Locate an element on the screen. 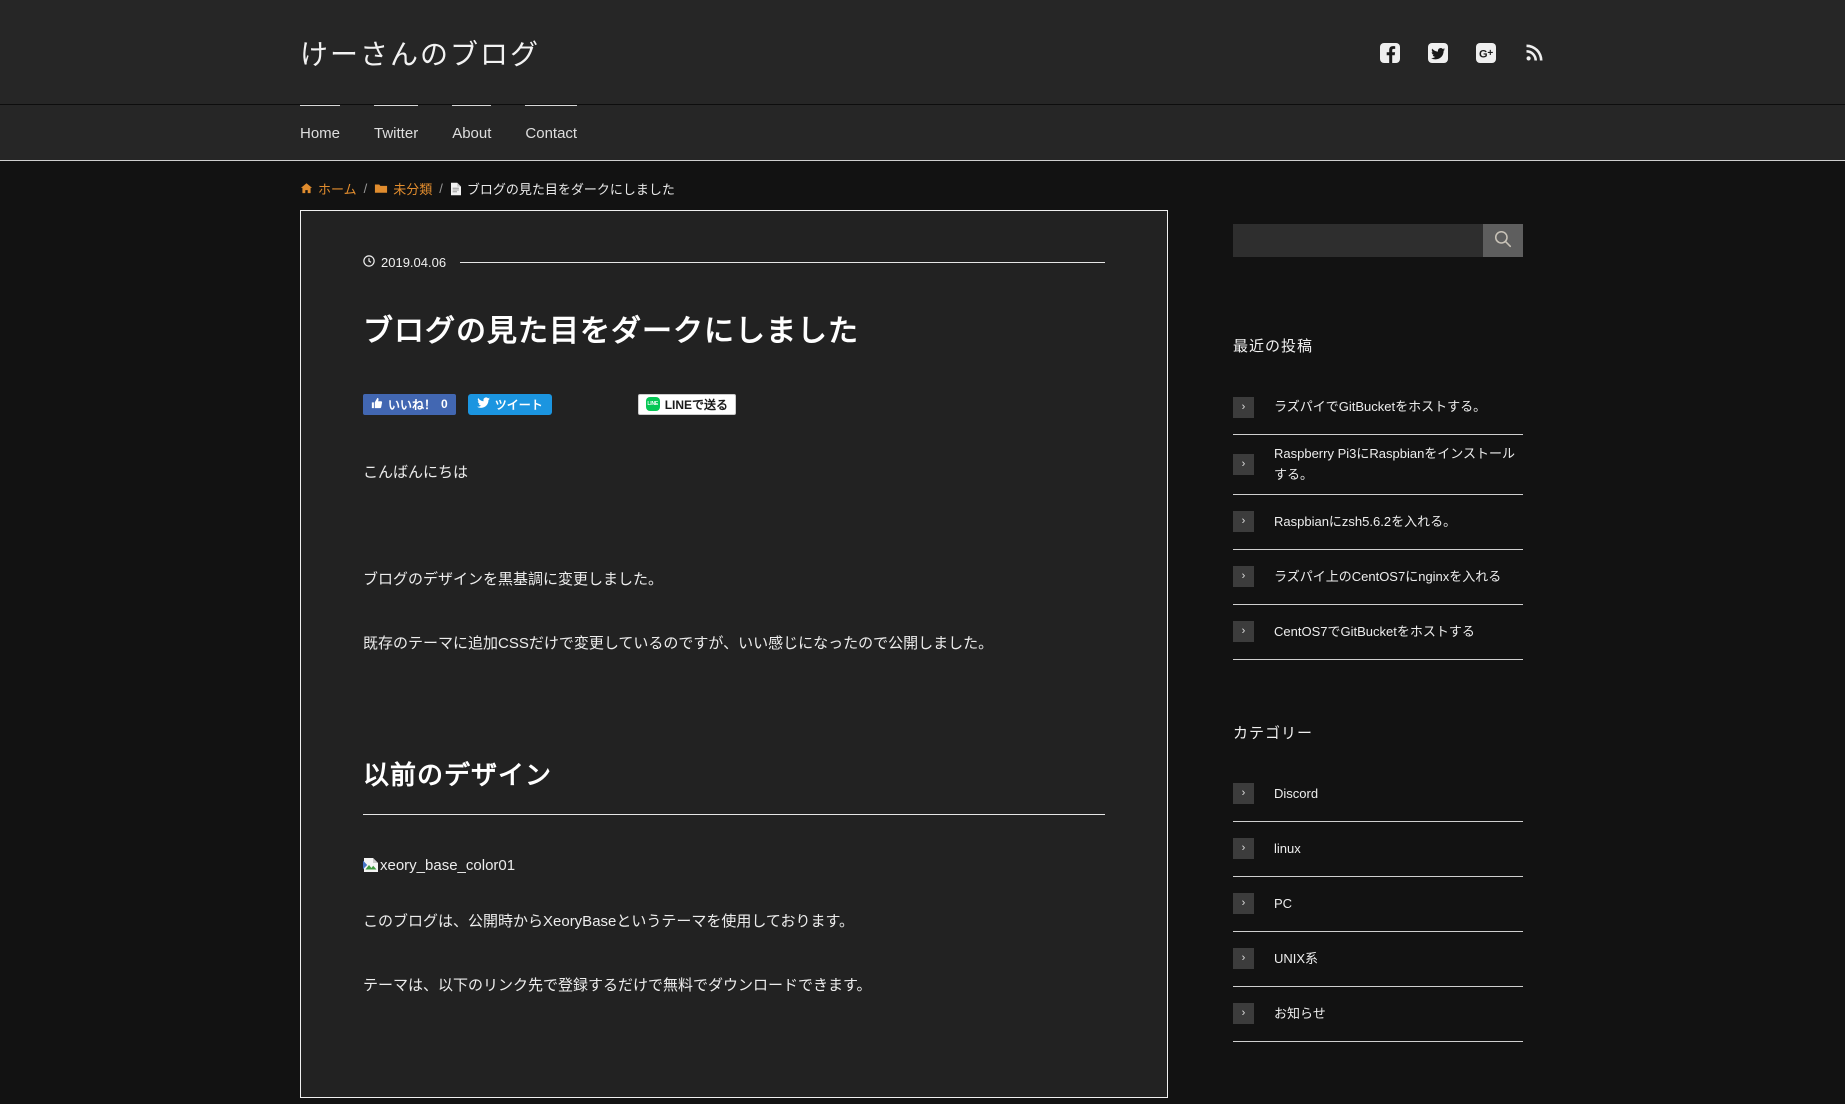 This screenshot has height=1104, width=1845. post-meta: 2019.04.06 is located at coordinates (734, 262).